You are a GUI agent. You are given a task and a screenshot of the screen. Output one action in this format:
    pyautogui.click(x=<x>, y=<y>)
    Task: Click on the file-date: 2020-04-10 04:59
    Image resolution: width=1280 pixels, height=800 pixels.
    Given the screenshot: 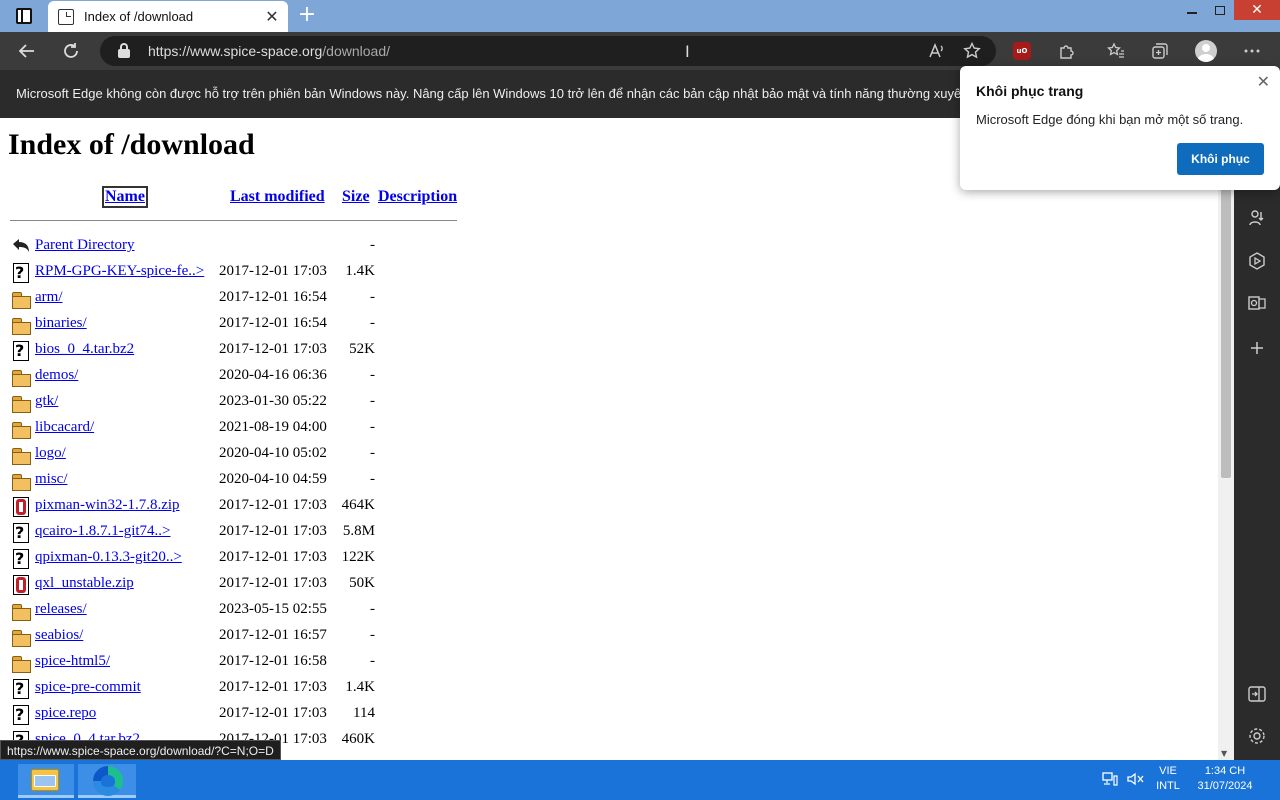 What is the action you would take?
    pyautogui.click(x=273, y=479)
    